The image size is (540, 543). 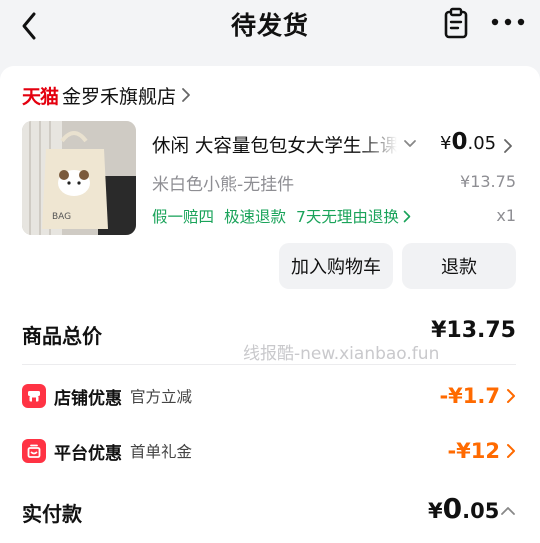 I want to click on total-value: ¥13.75, so click(x=473, y=330).